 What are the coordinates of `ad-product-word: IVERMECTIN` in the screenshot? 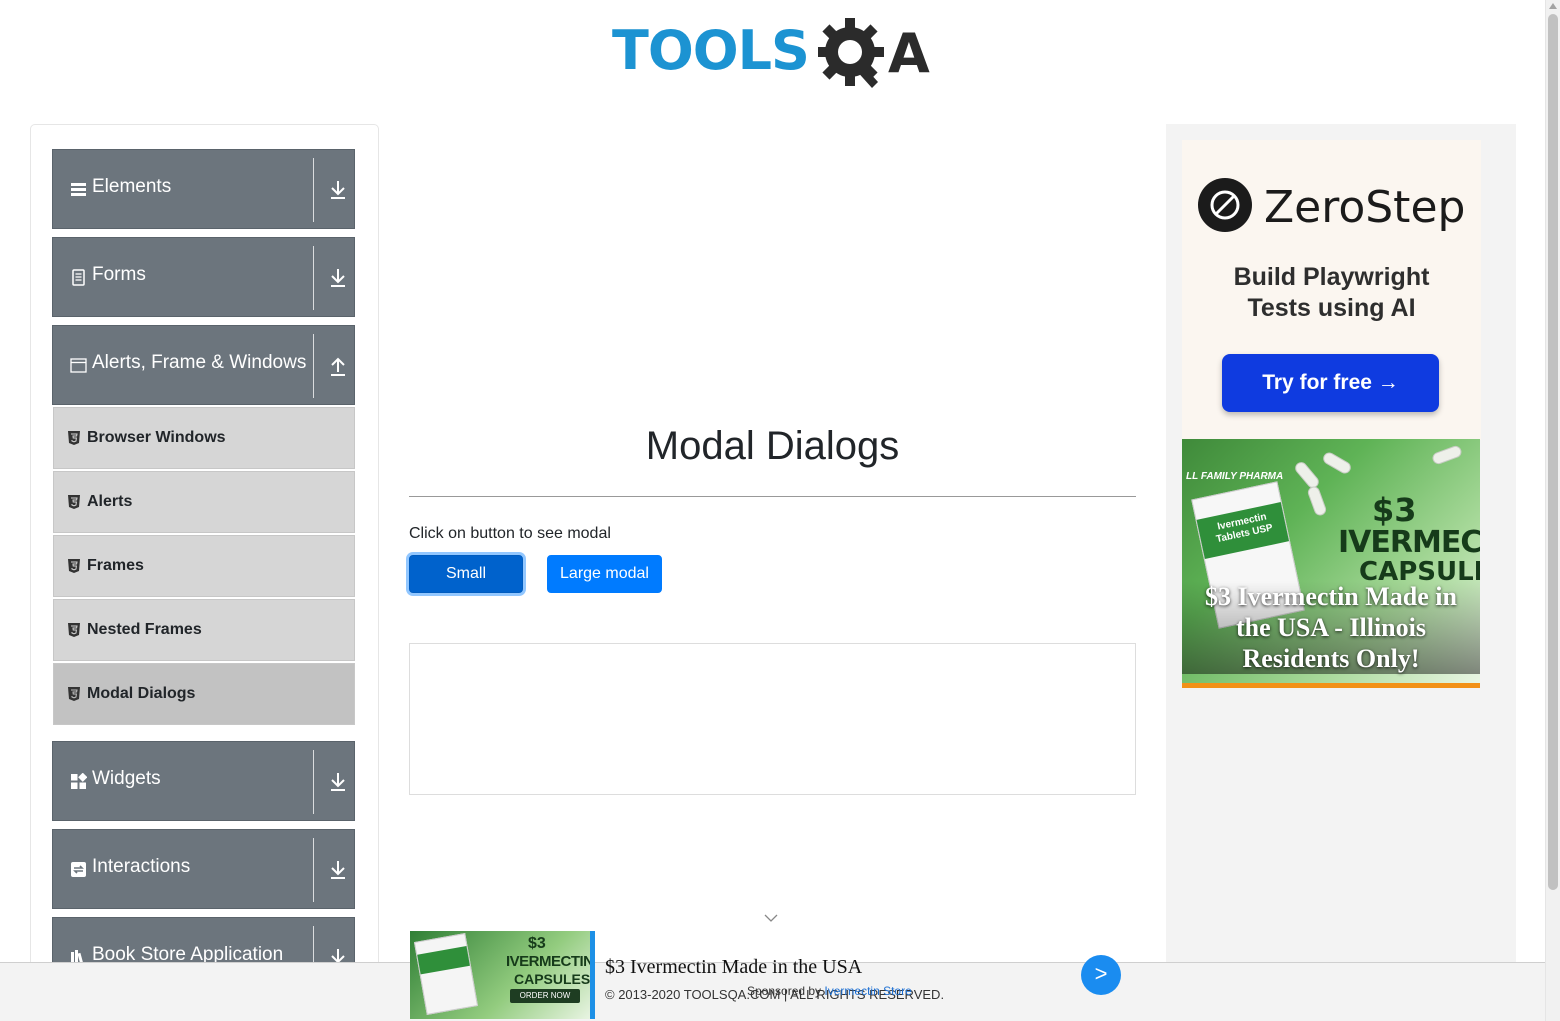 It's located at (1409, 542).